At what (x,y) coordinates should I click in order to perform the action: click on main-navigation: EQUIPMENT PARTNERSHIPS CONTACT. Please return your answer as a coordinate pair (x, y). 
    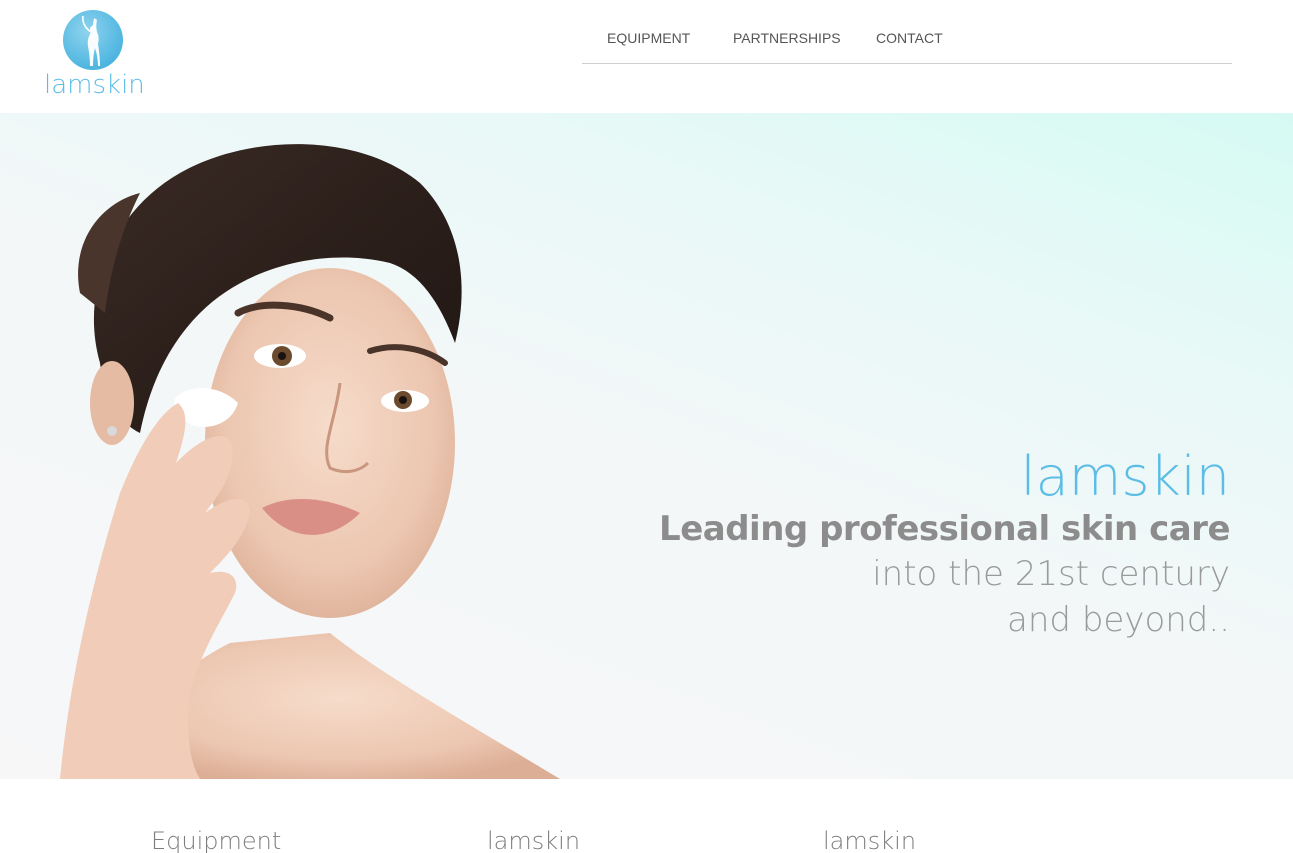
    Looking at the image, I should click on (907, 32).